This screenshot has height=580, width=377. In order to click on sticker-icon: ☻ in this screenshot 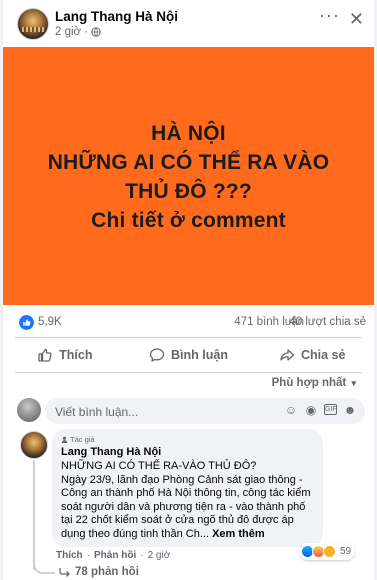, I will do `click(350, 410)`.